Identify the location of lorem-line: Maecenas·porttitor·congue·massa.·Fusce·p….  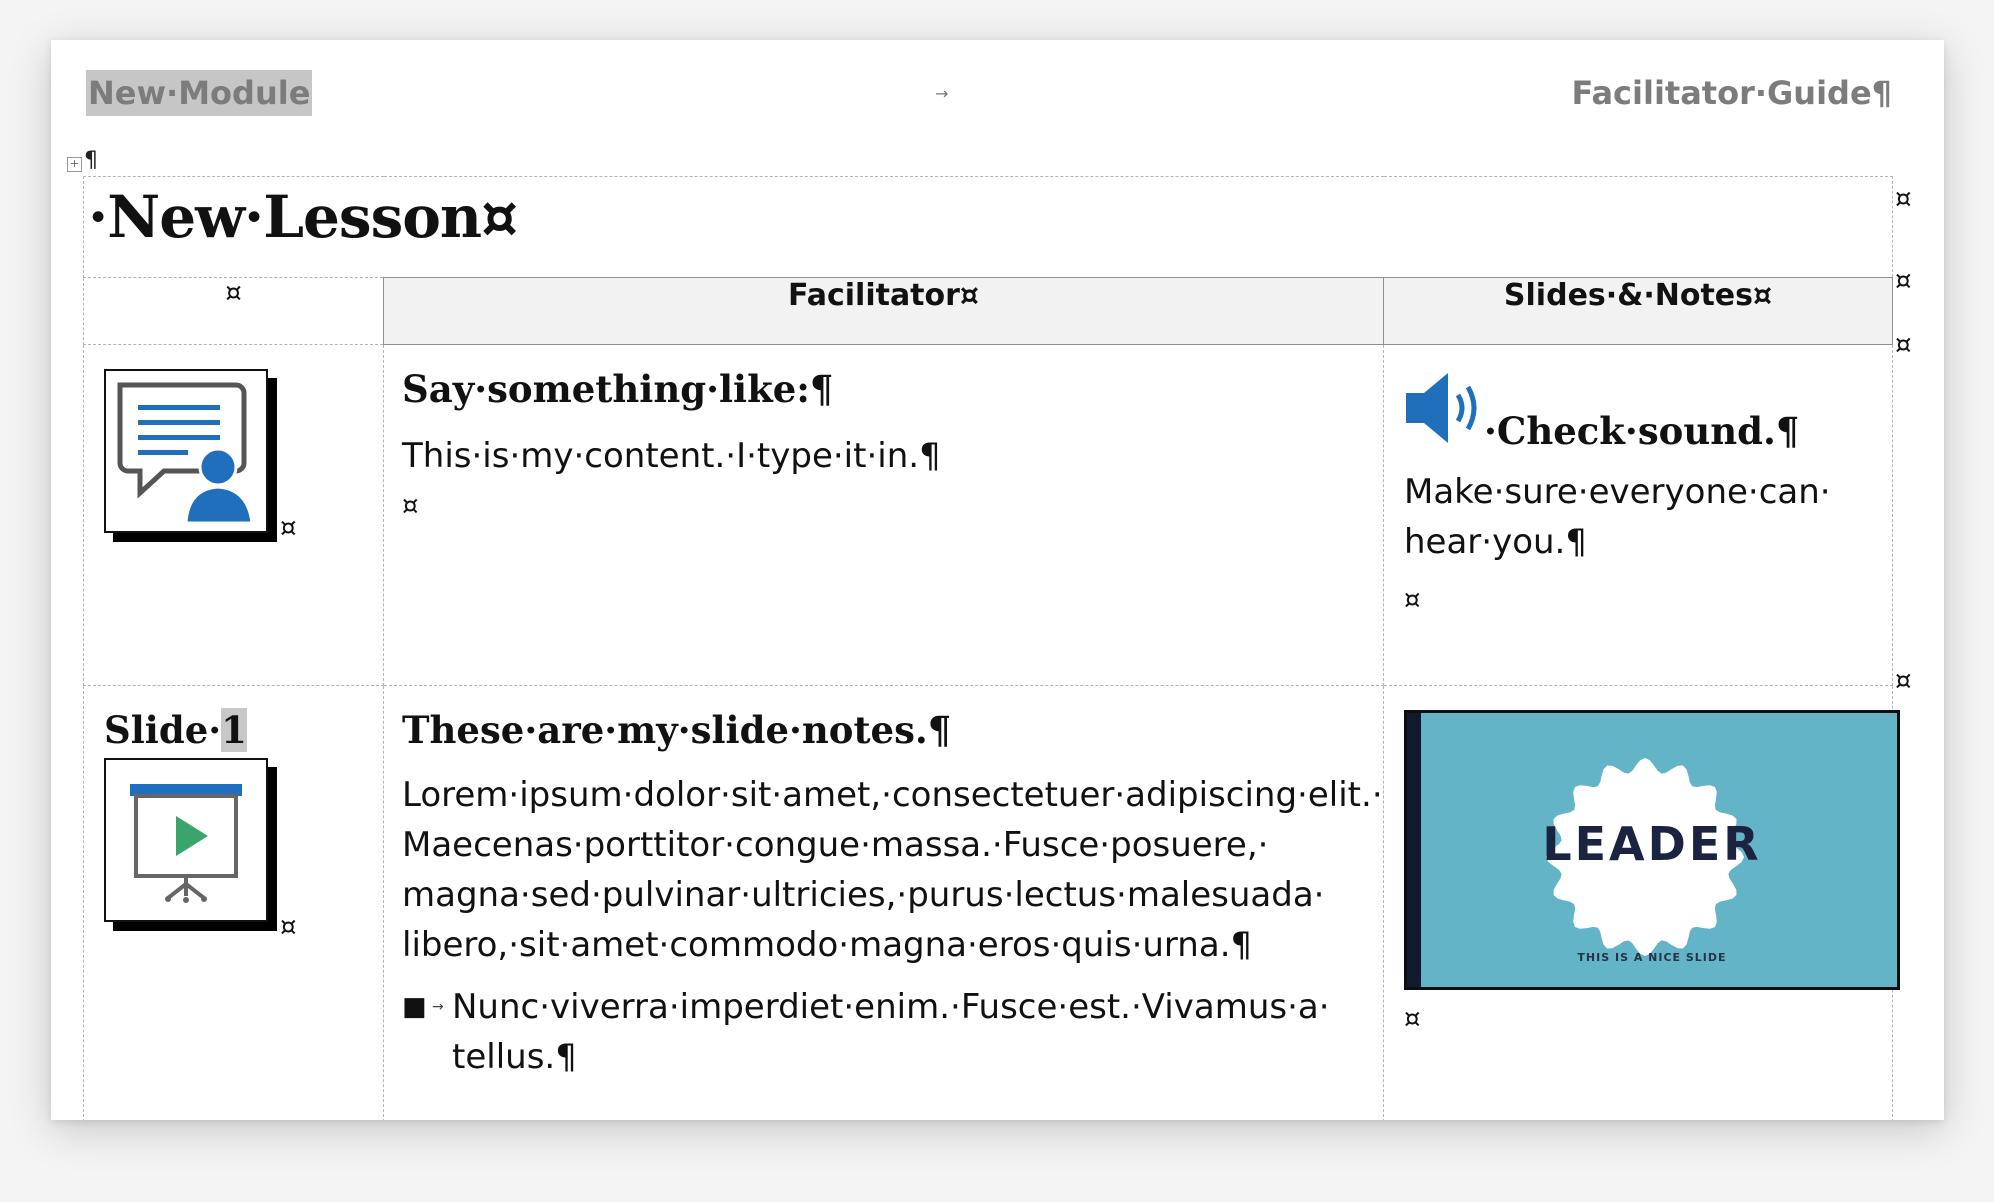
(835, 845).